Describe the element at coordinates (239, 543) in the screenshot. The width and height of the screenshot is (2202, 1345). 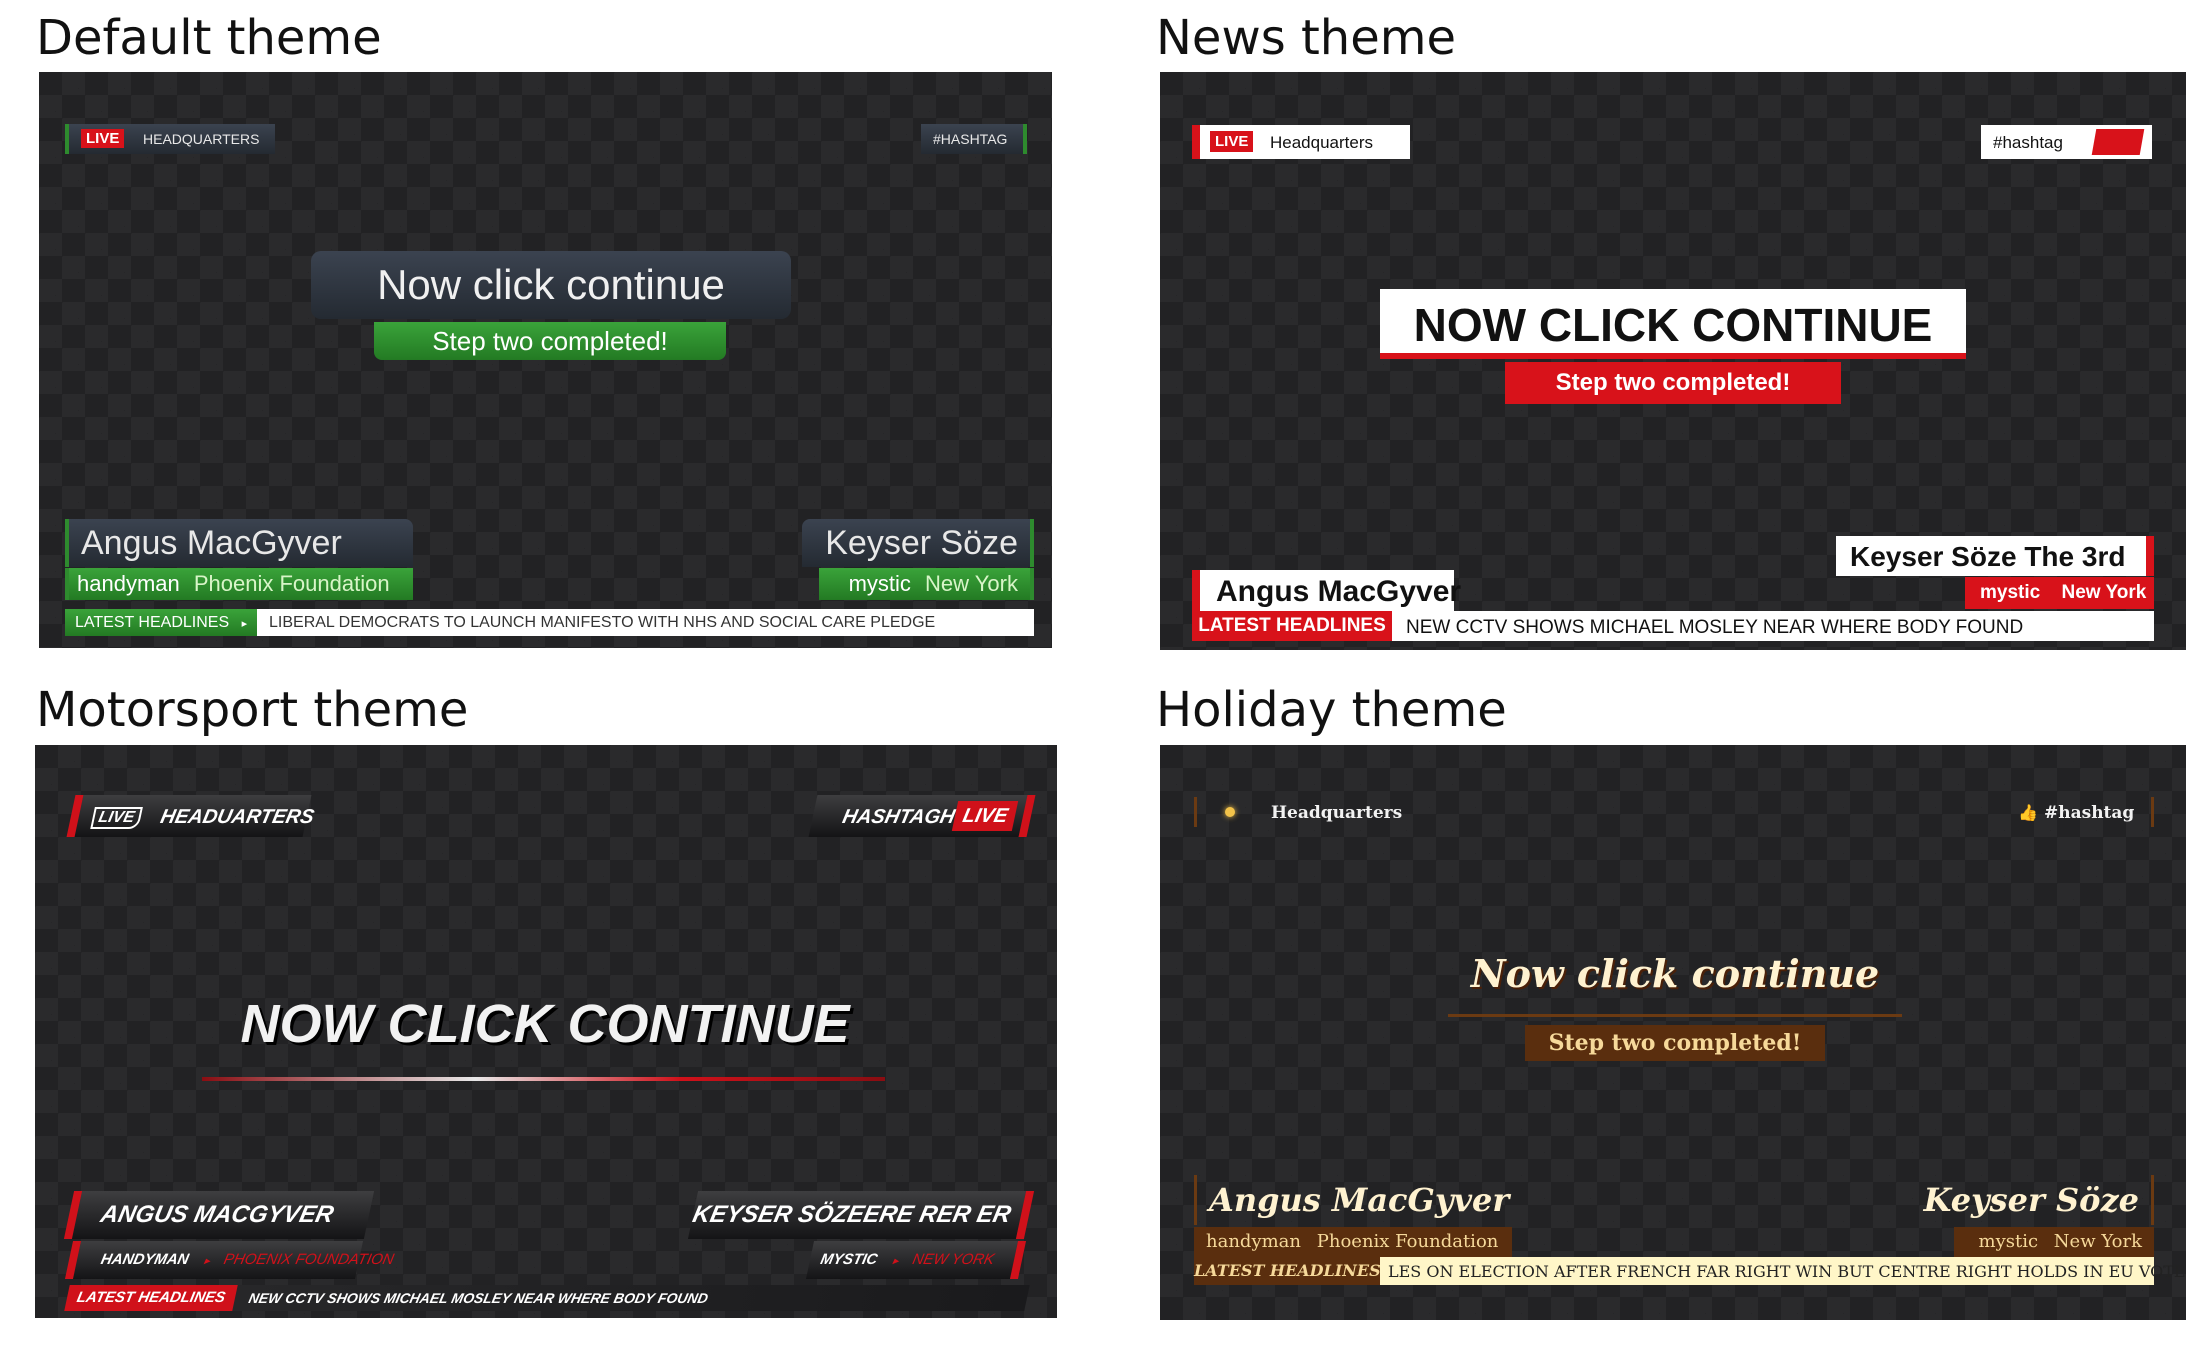
I see `default-left-name: Angus MacGyver` at that location.